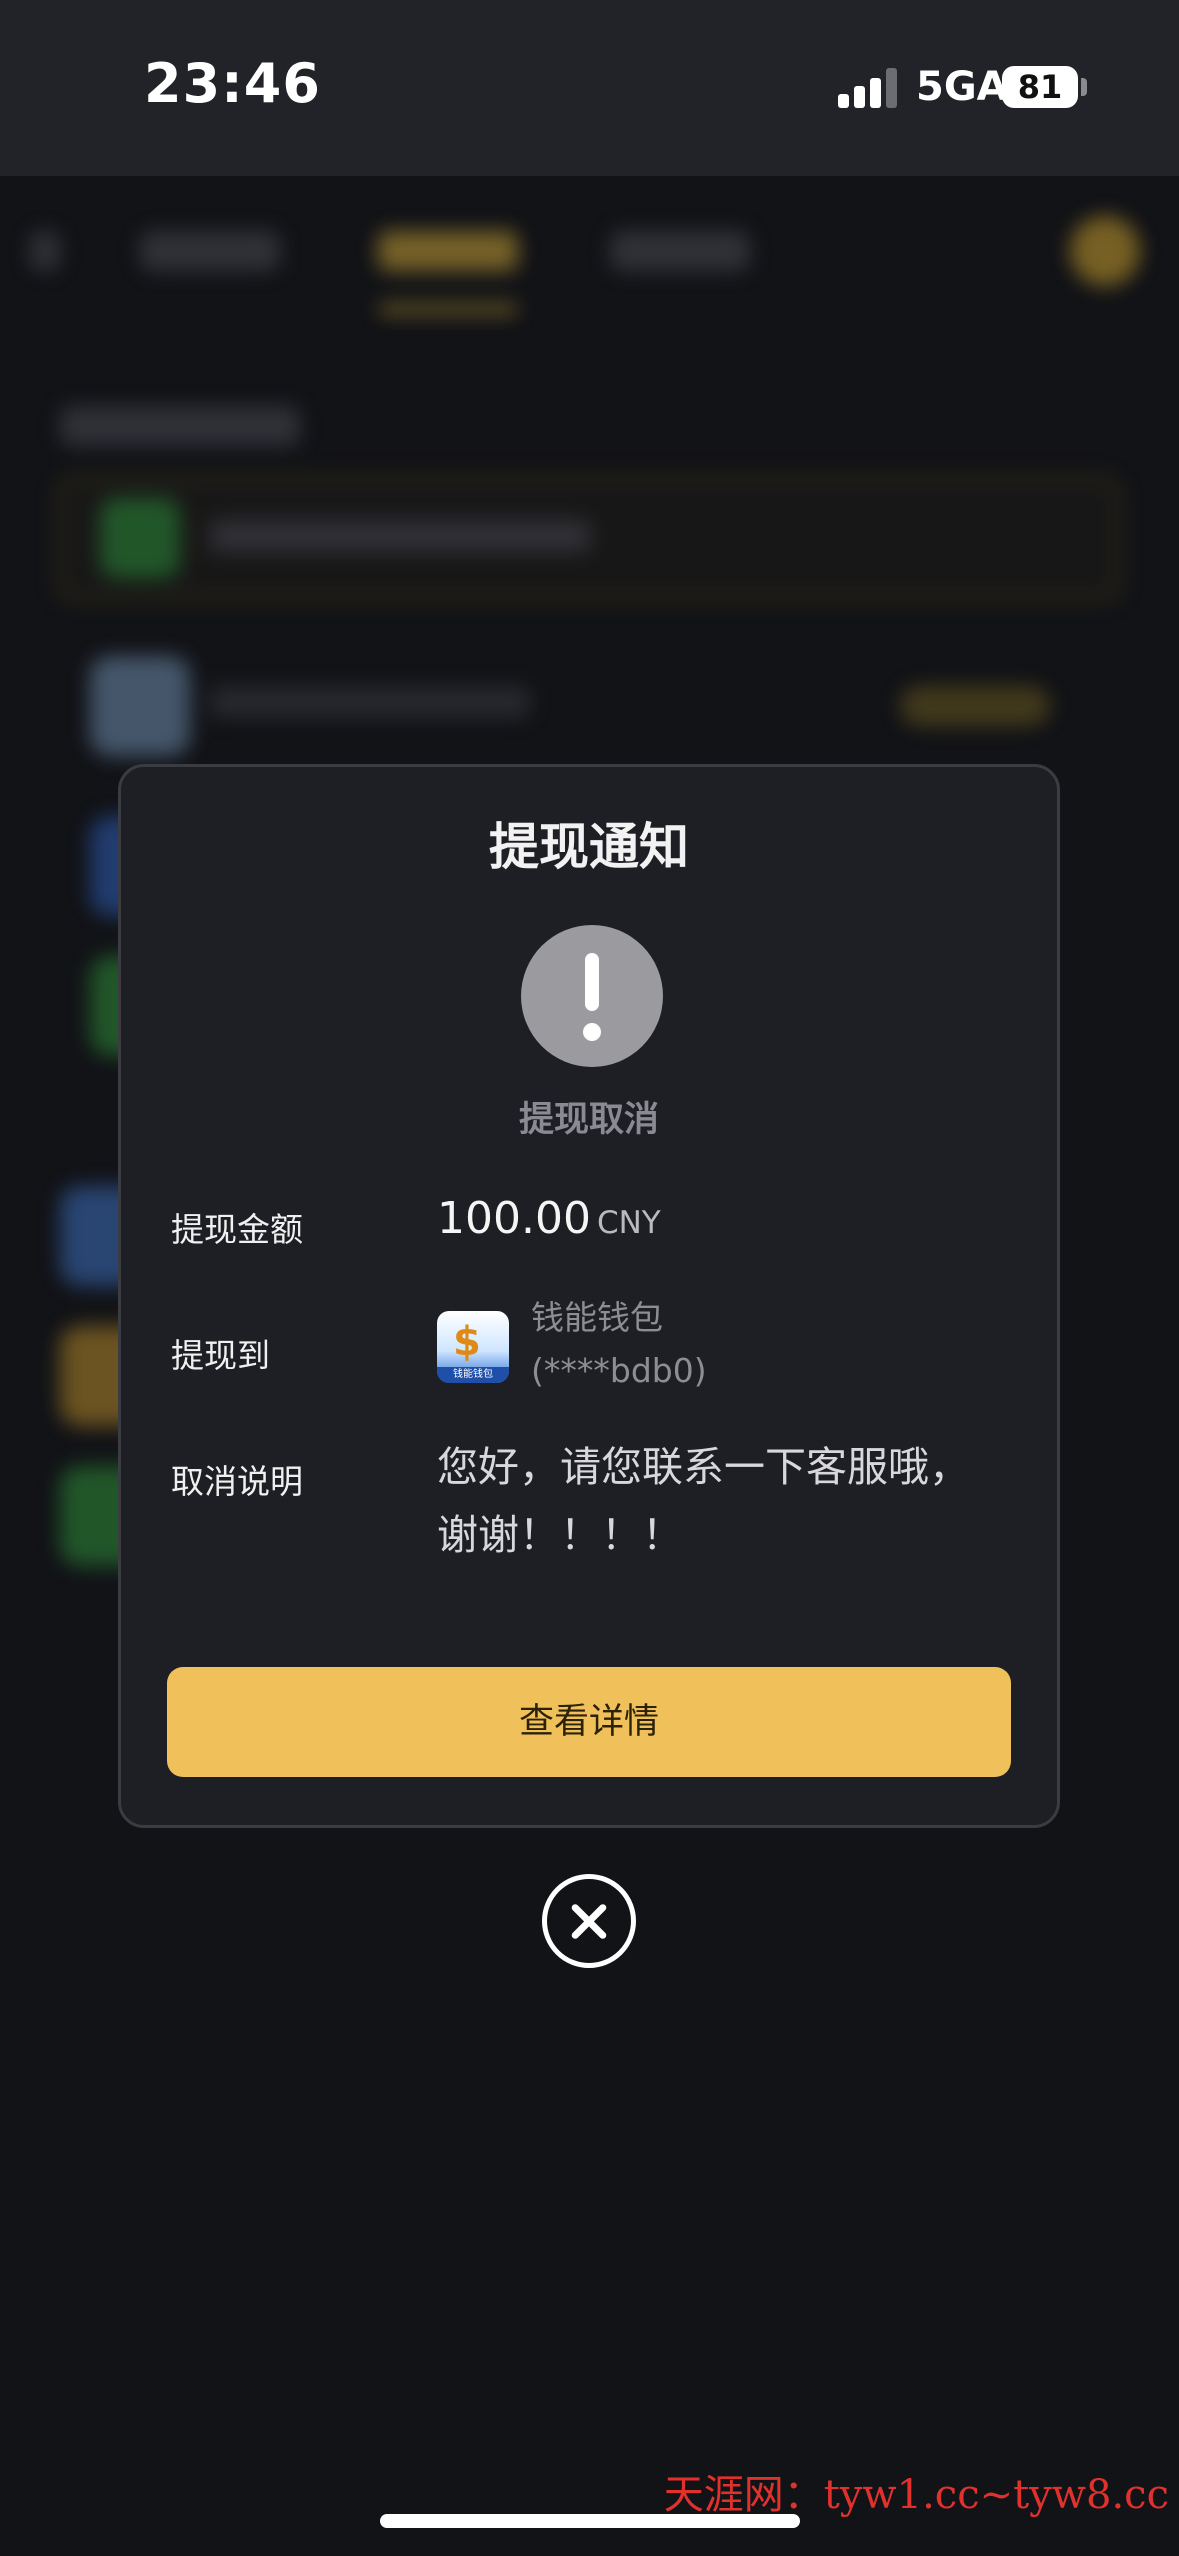 This screenshot has height=2556, width=1179. What do you see at coordinates (592, 996) in the screenshot?
I see `exclamation-circle-icon` at bounding box center [592, 996].